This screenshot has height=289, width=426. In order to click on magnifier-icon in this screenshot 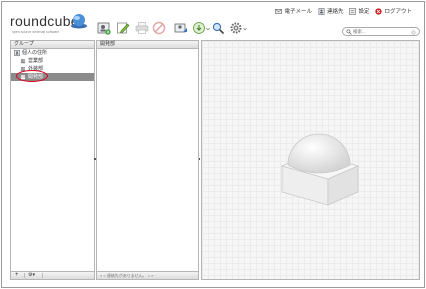, I will do `click(218, 28)`.